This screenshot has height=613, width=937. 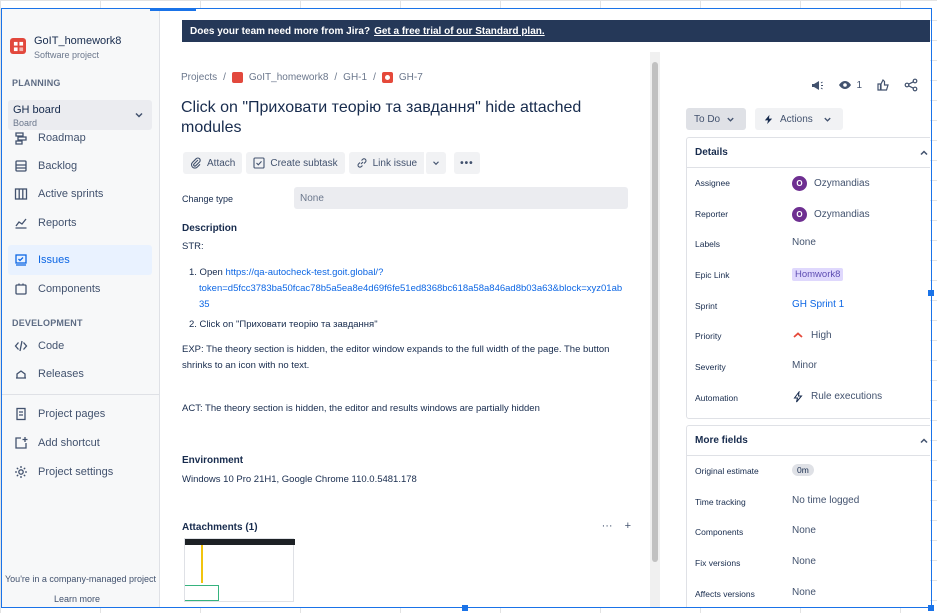 I want to click on sidebar-item-label: Add shortcut, so click(x=69, y=443).